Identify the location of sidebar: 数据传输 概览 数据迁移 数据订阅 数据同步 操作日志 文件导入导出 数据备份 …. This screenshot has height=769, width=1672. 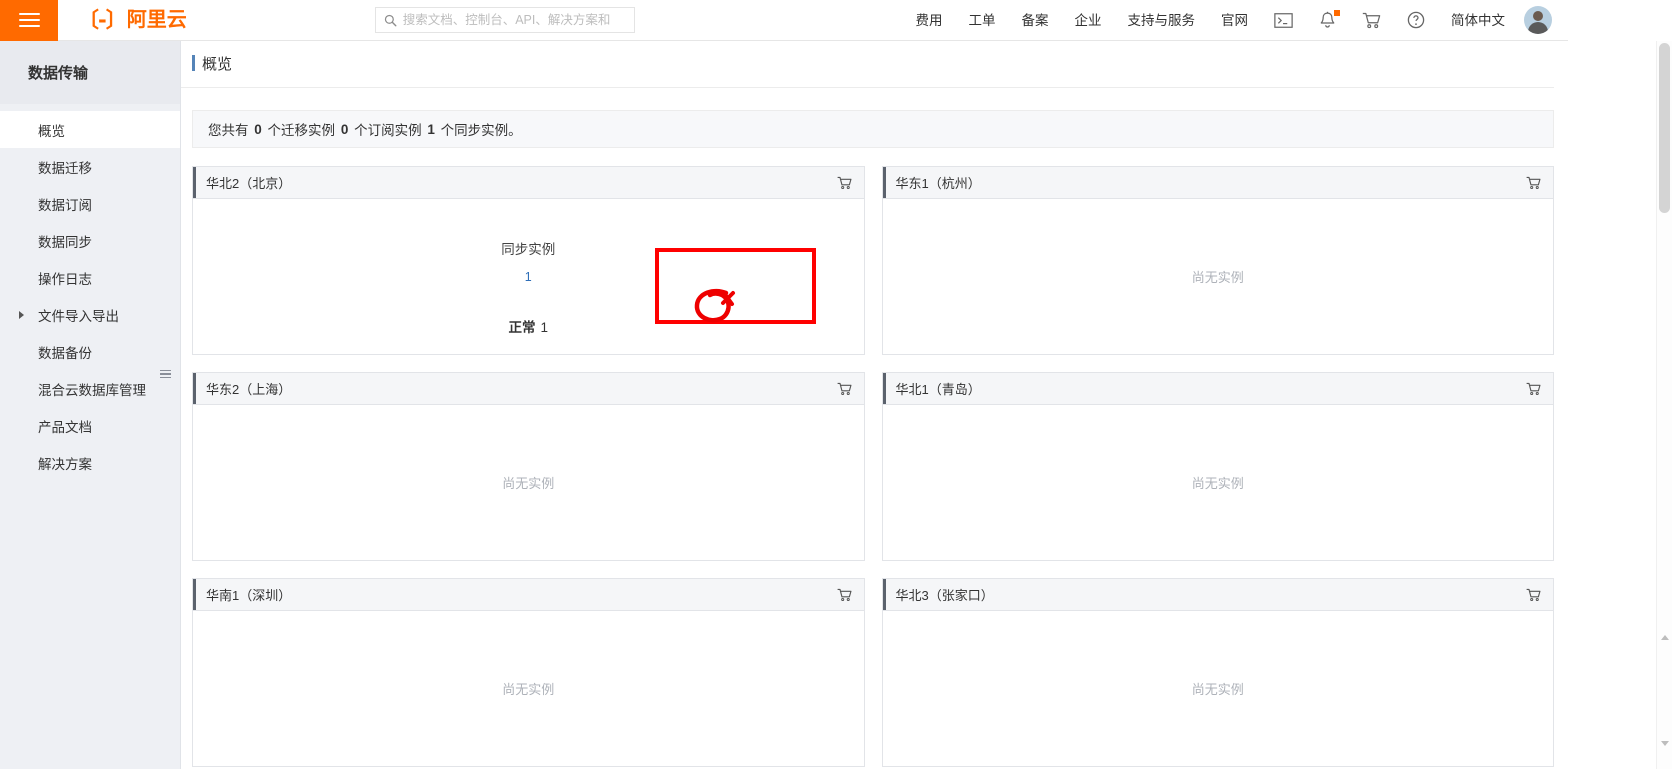
(90, 405).